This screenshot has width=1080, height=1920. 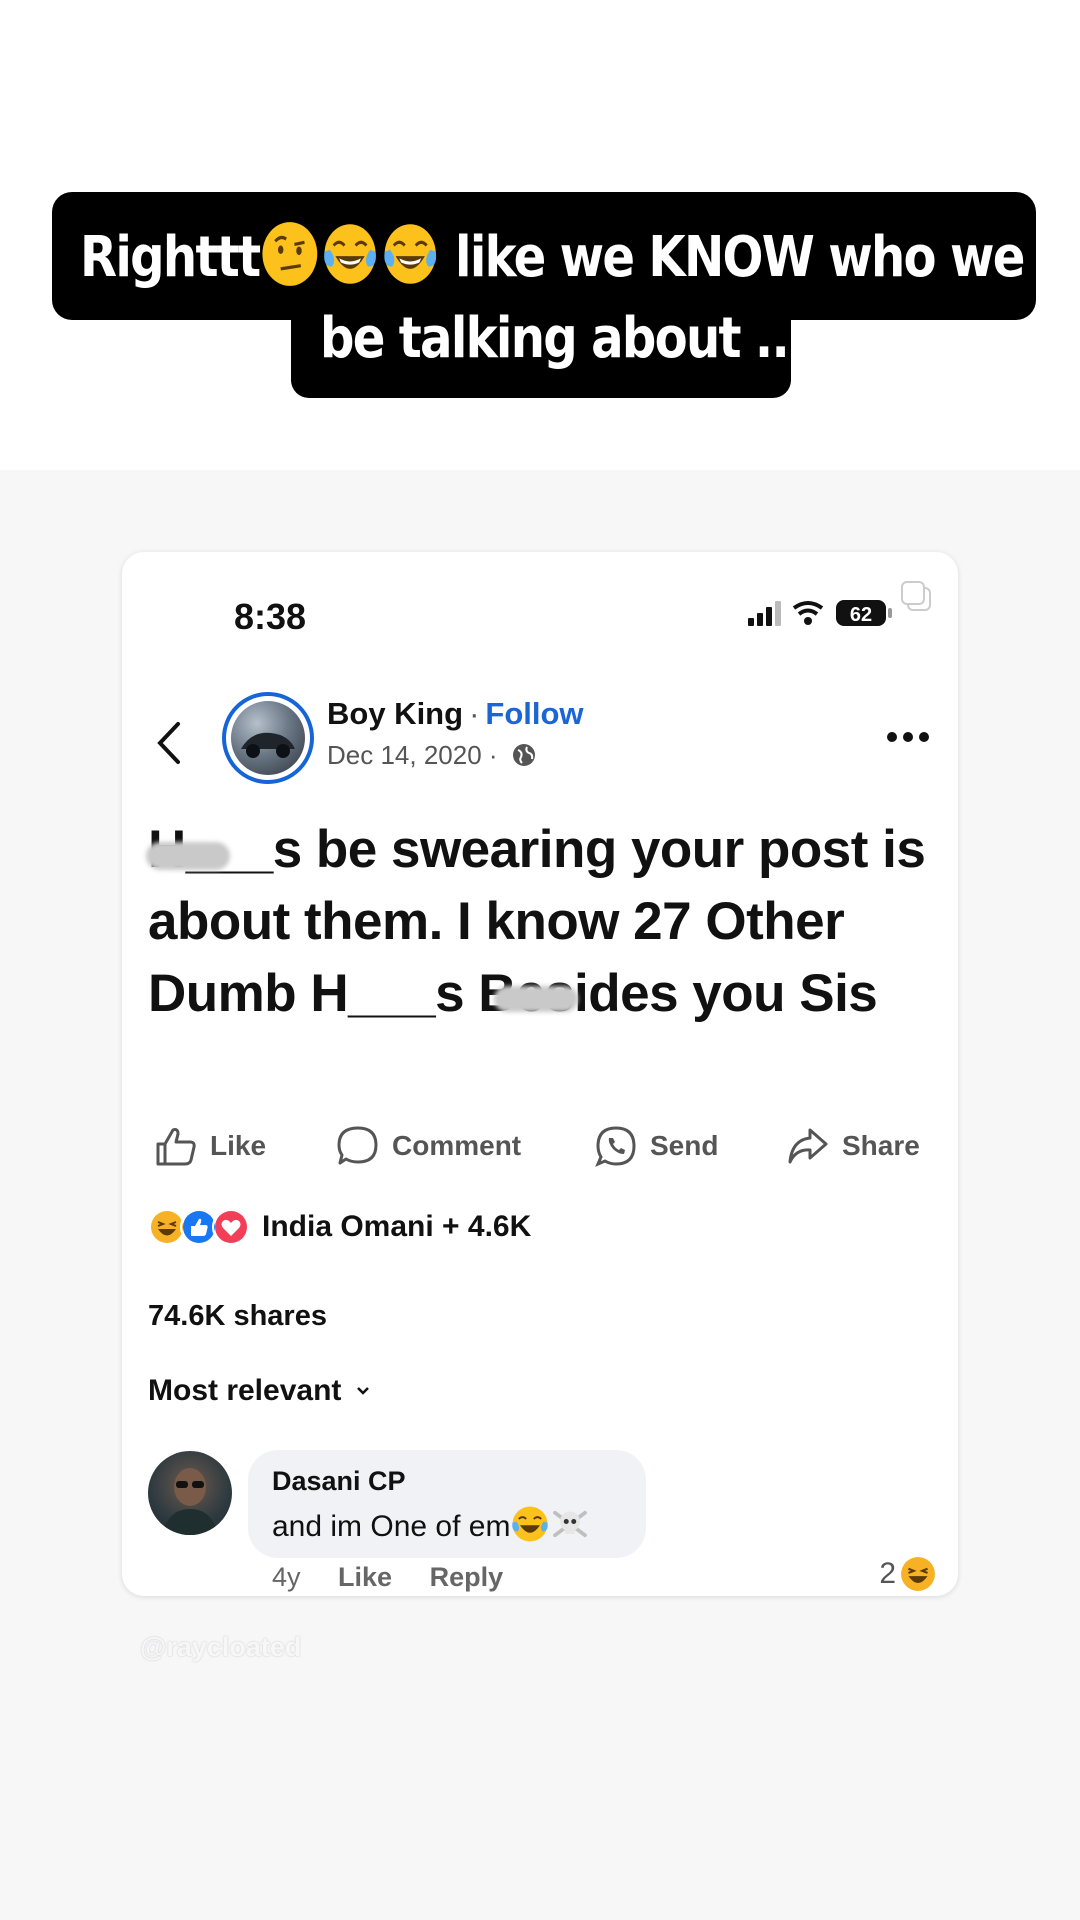 What do you see at coordinates (402, 1577) in the screenshot?
I see `comment-meta: 4y Like Reply` at bounding box center [402, 1577].